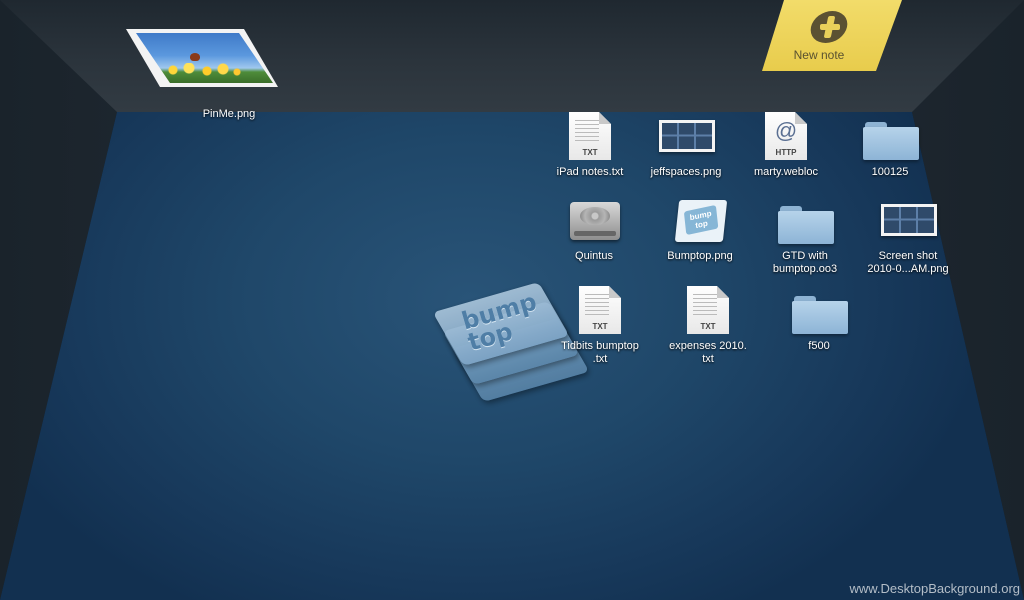  I want to click on item-label: 100125, so click(890, 172).